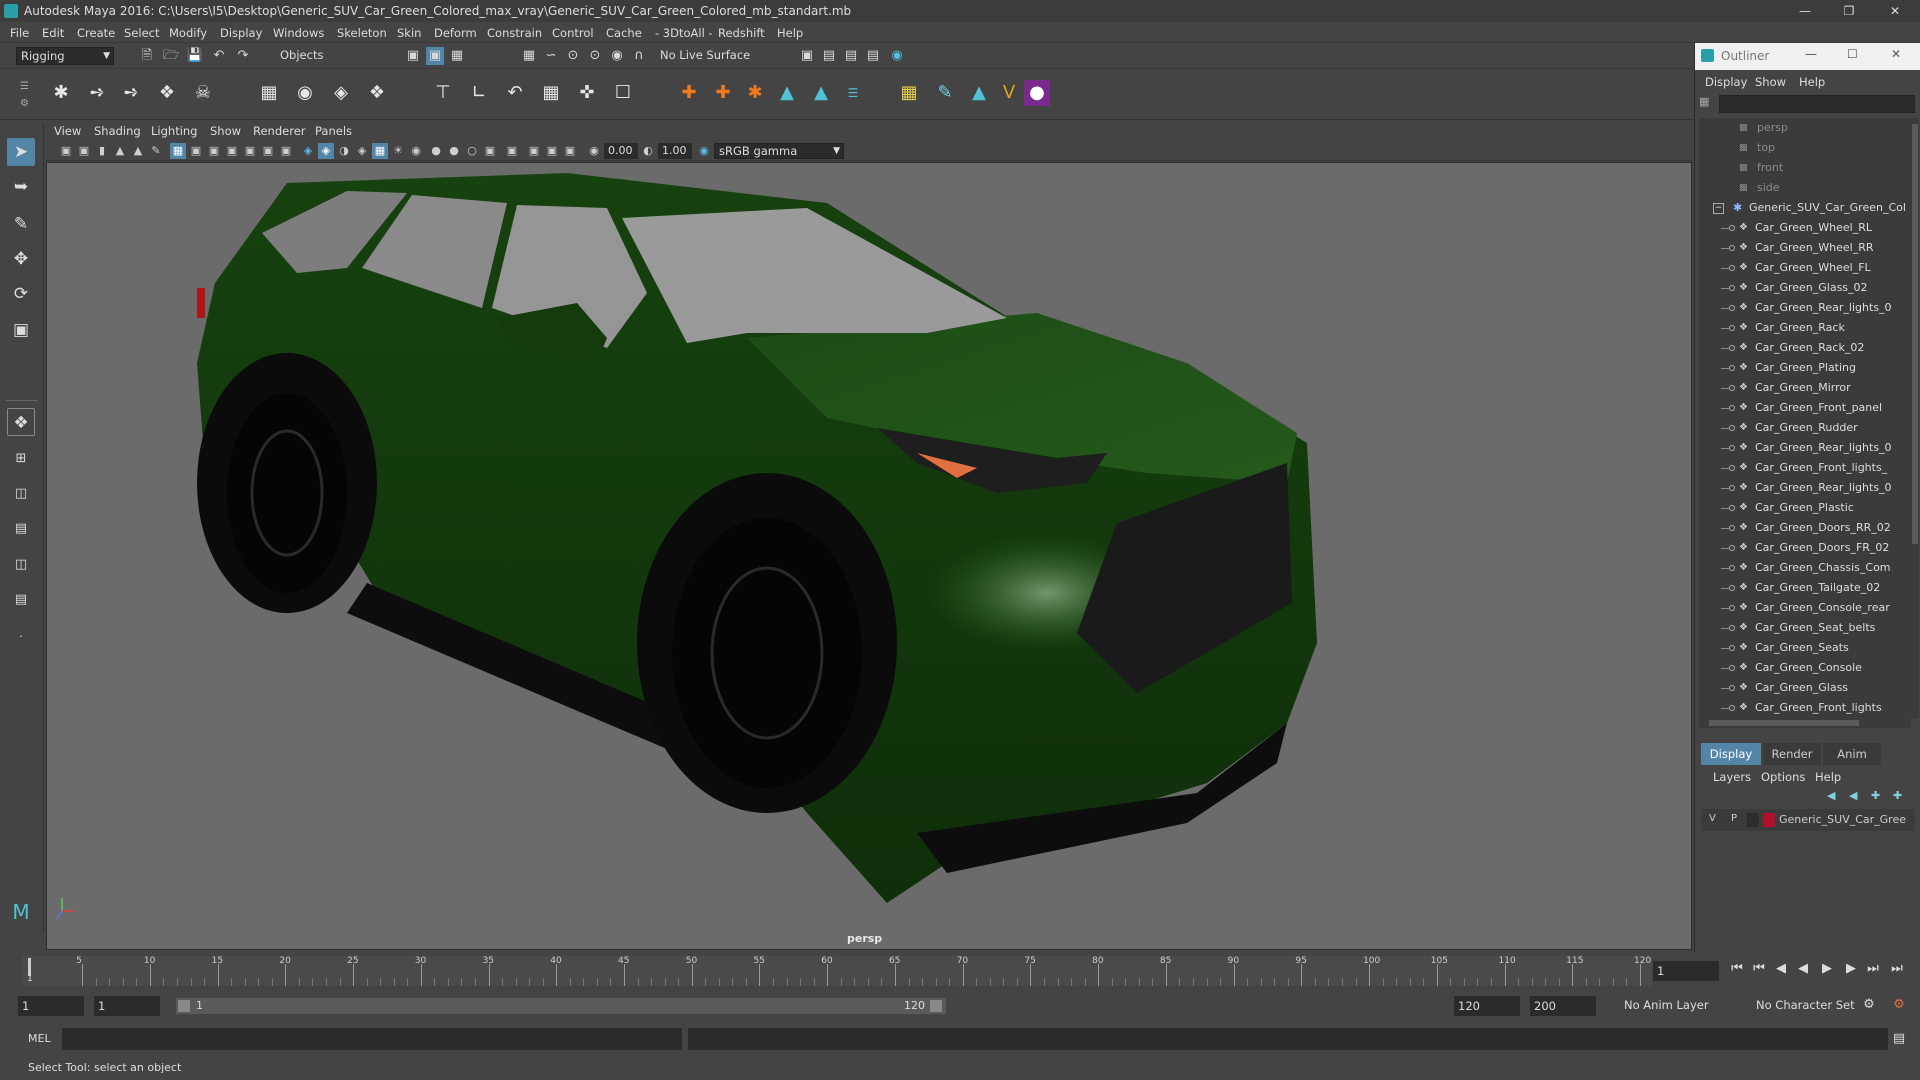  What do you see at coordinates (755, 93) in the screenshot?
I see `ik-joint-icon: ✱` at bounding box center [755, 93].